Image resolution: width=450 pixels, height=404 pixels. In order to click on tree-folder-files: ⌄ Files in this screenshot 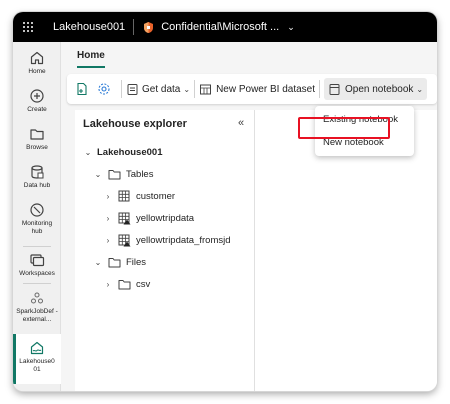, I will do `click(119, 262)`.